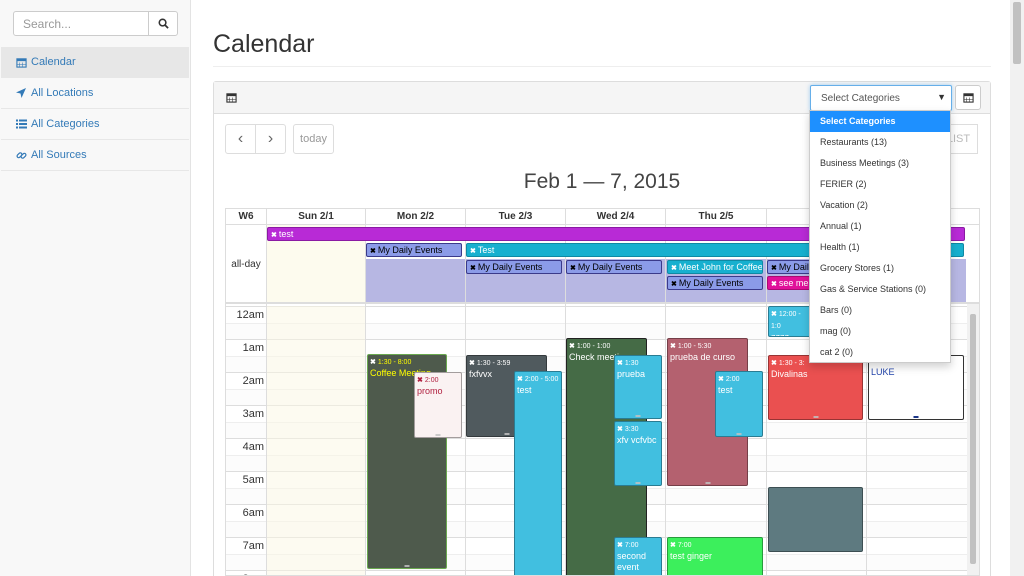 This screenshot has height=576, width=1024. I want to click on search-box, so click(95, 23).